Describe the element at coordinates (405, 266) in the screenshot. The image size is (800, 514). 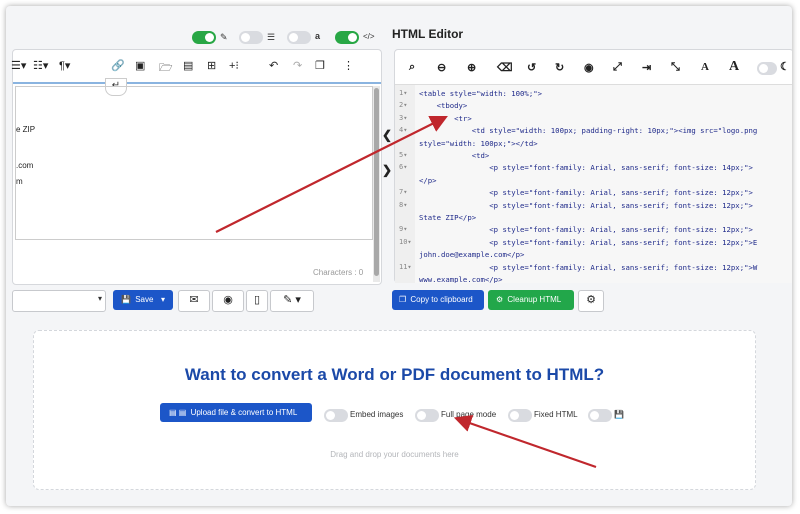
I see `line-number: 11▾` at that location.